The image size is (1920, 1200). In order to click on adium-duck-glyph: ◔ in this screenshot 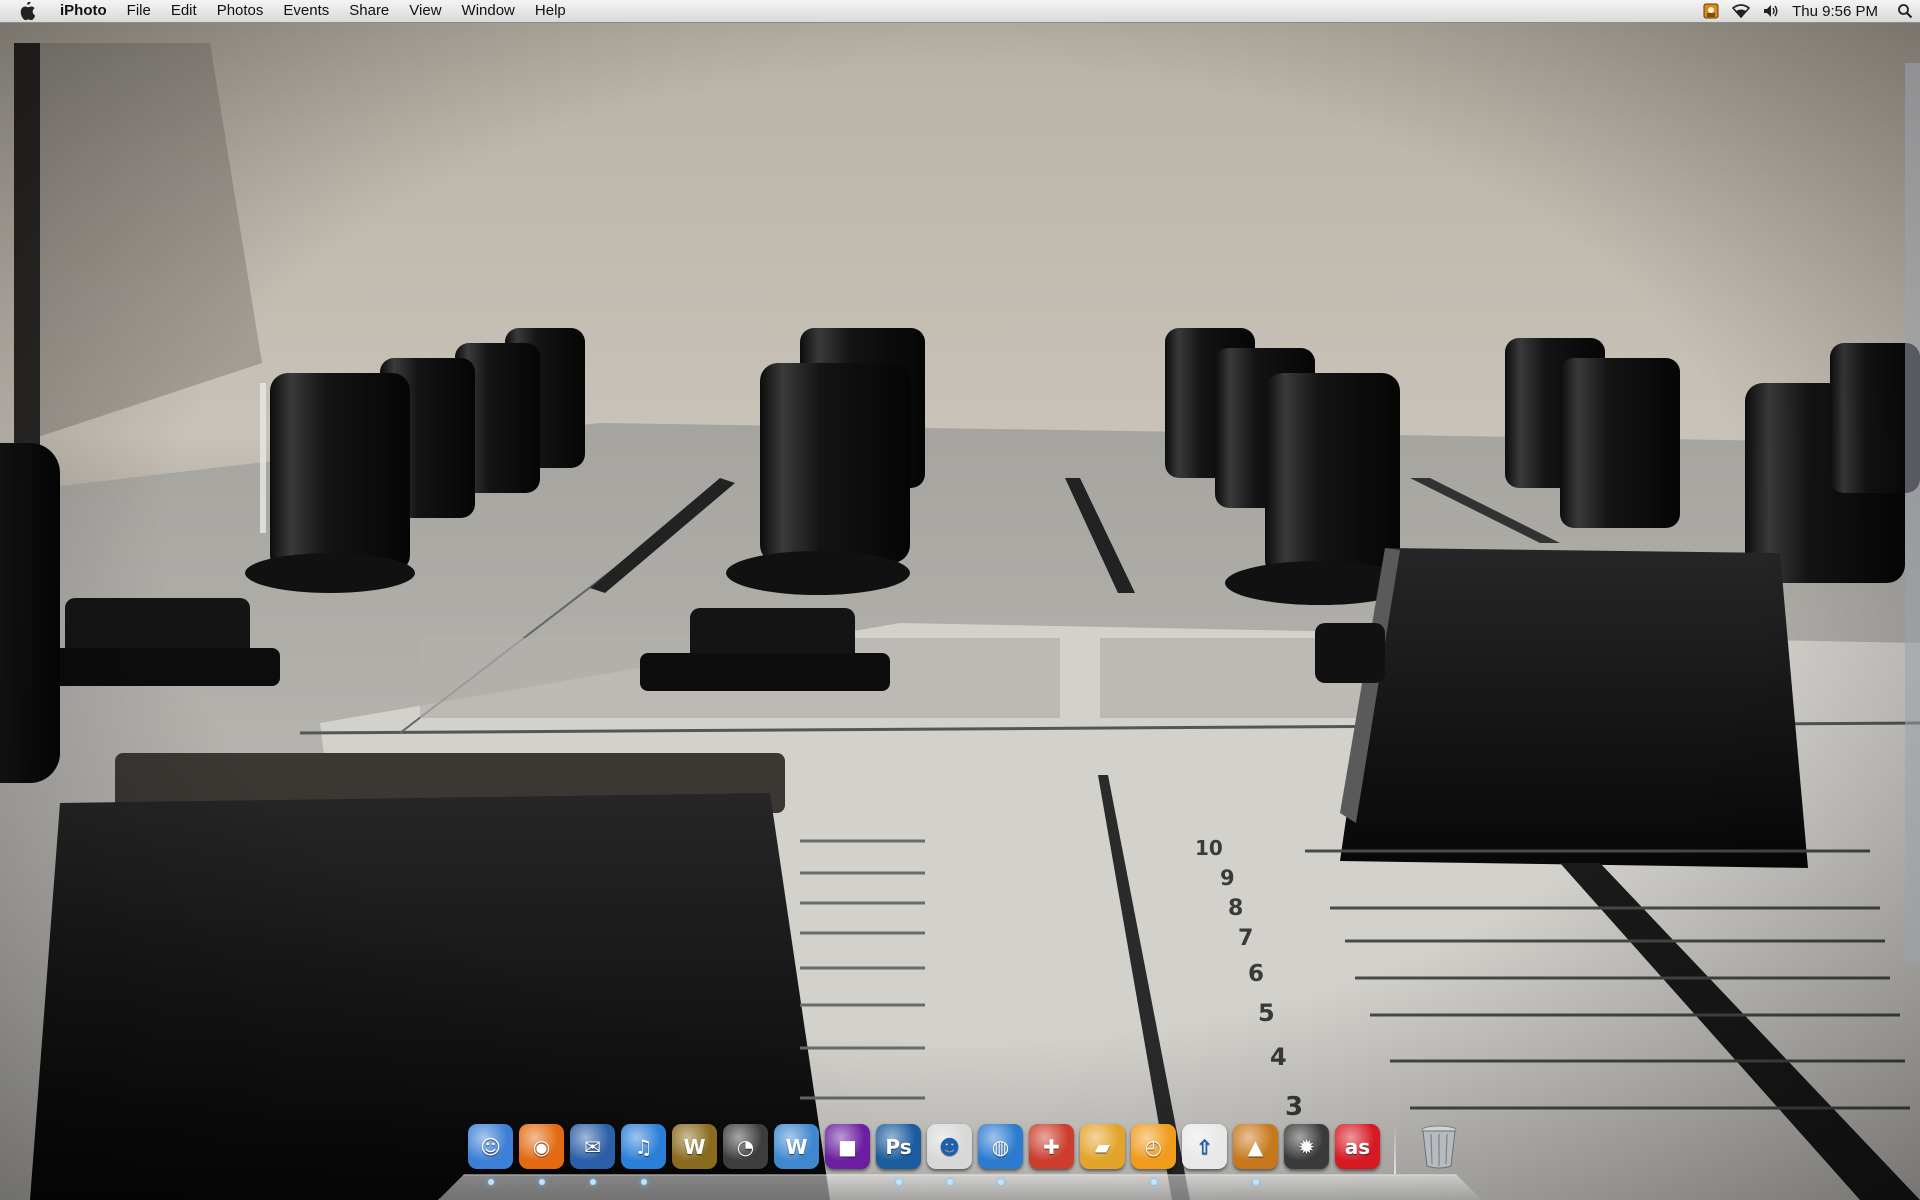, I will do `click(745, 1146)`.